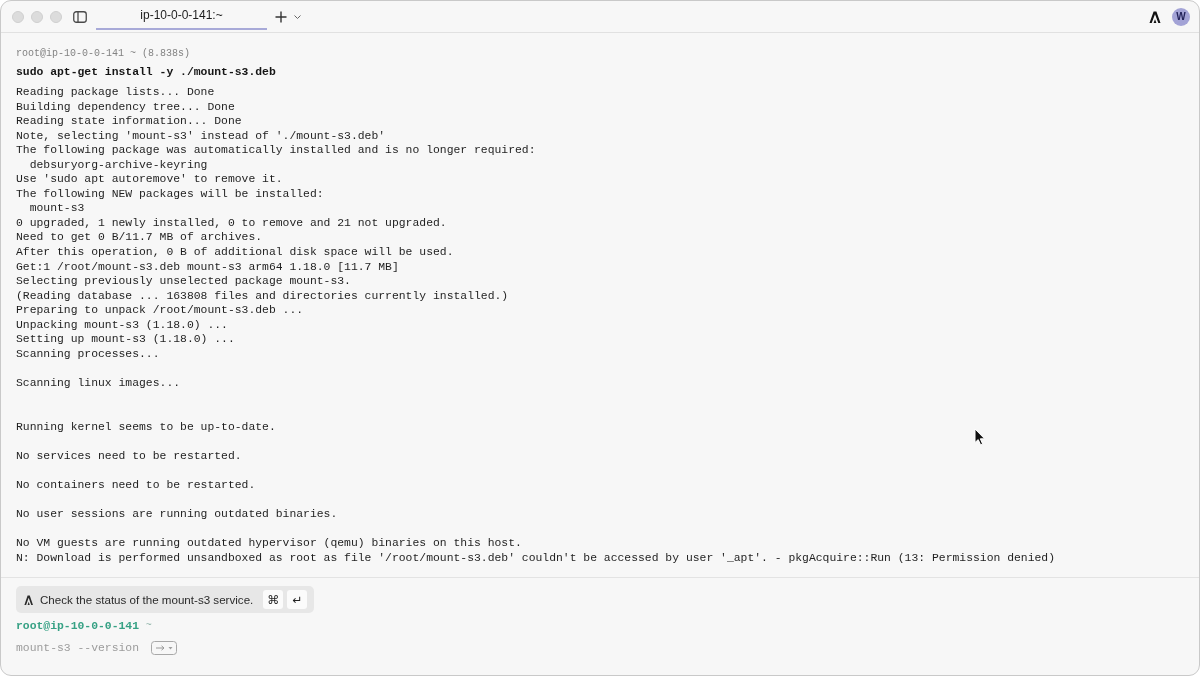 This screenshot has height=676, width=1200. What do you see at coordinates (297, 16) in the screenshot?
I see `chevron-down-icon` at bounding box center [297, 16].